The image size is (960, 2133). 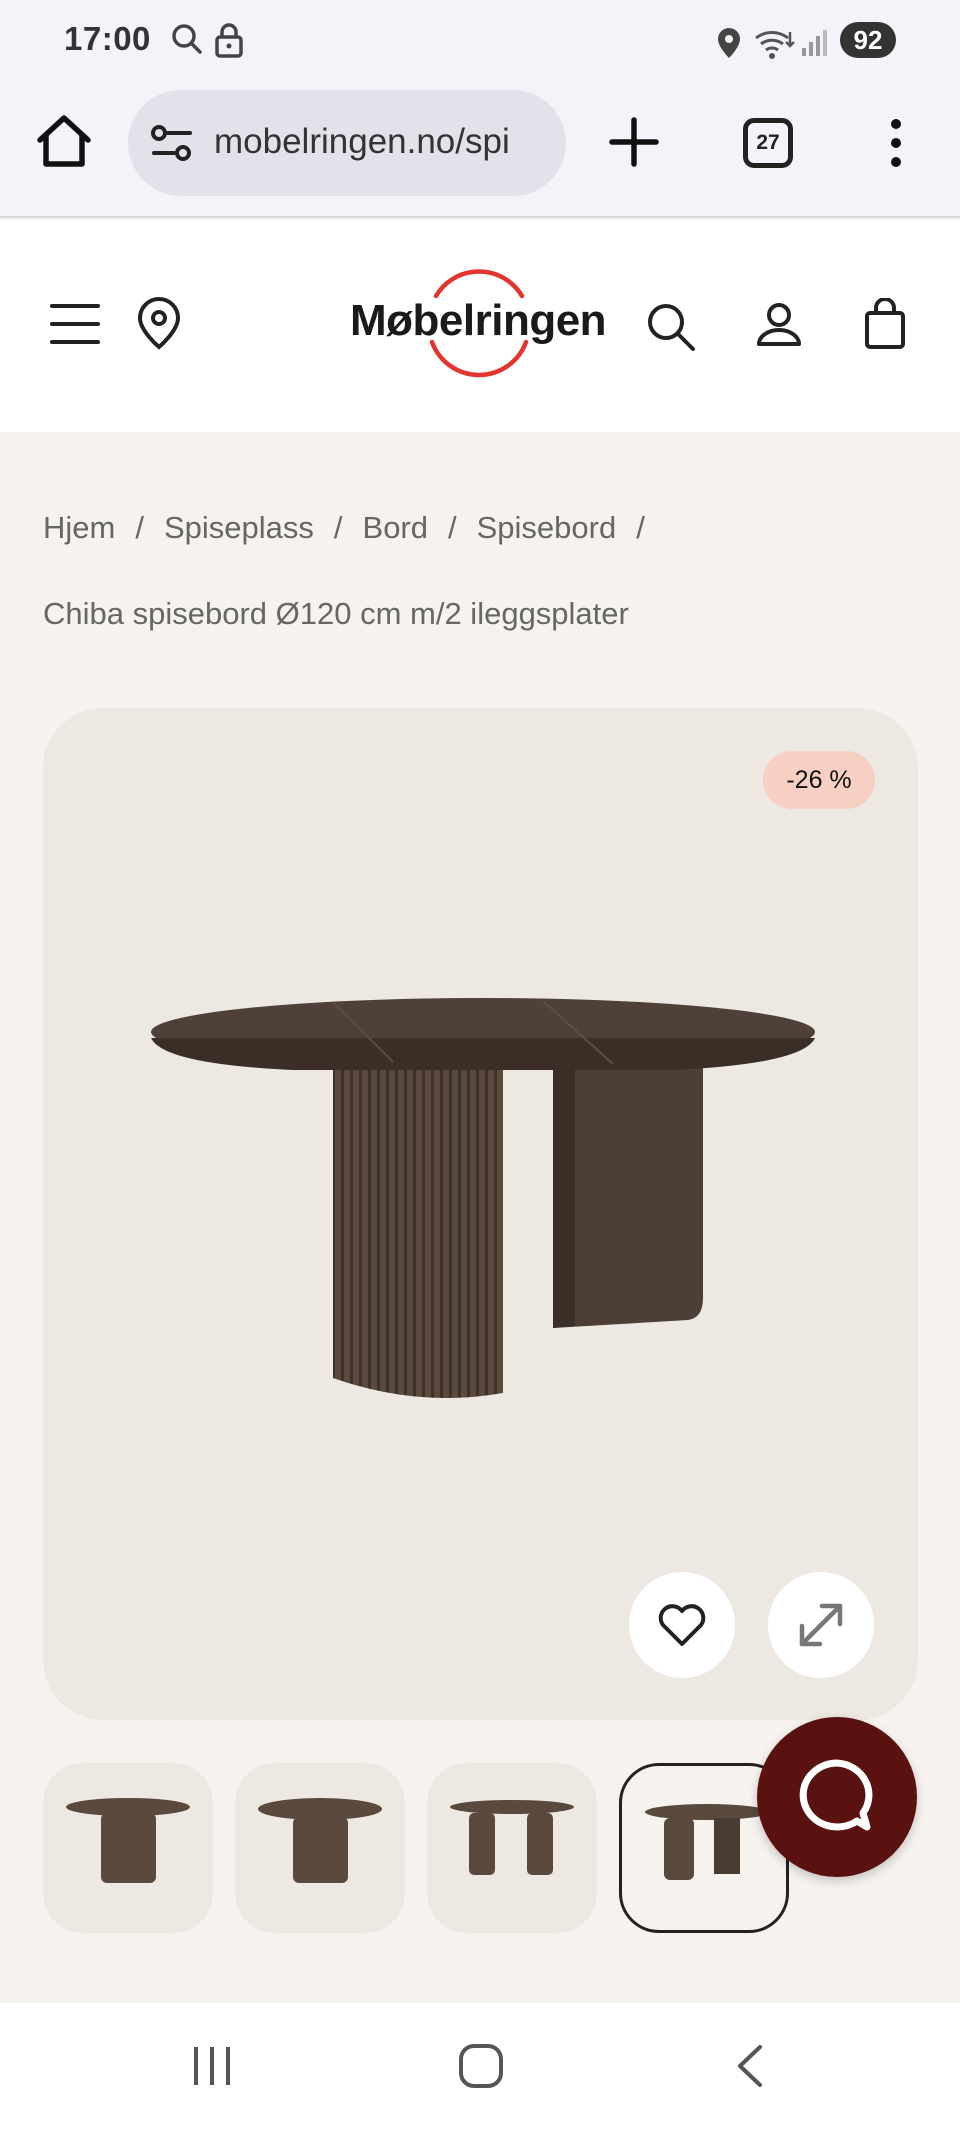 What do you see at coordinates (159, 323) in the screenshot?
I see `map-pin-icon` at bounding box center [159, 323].